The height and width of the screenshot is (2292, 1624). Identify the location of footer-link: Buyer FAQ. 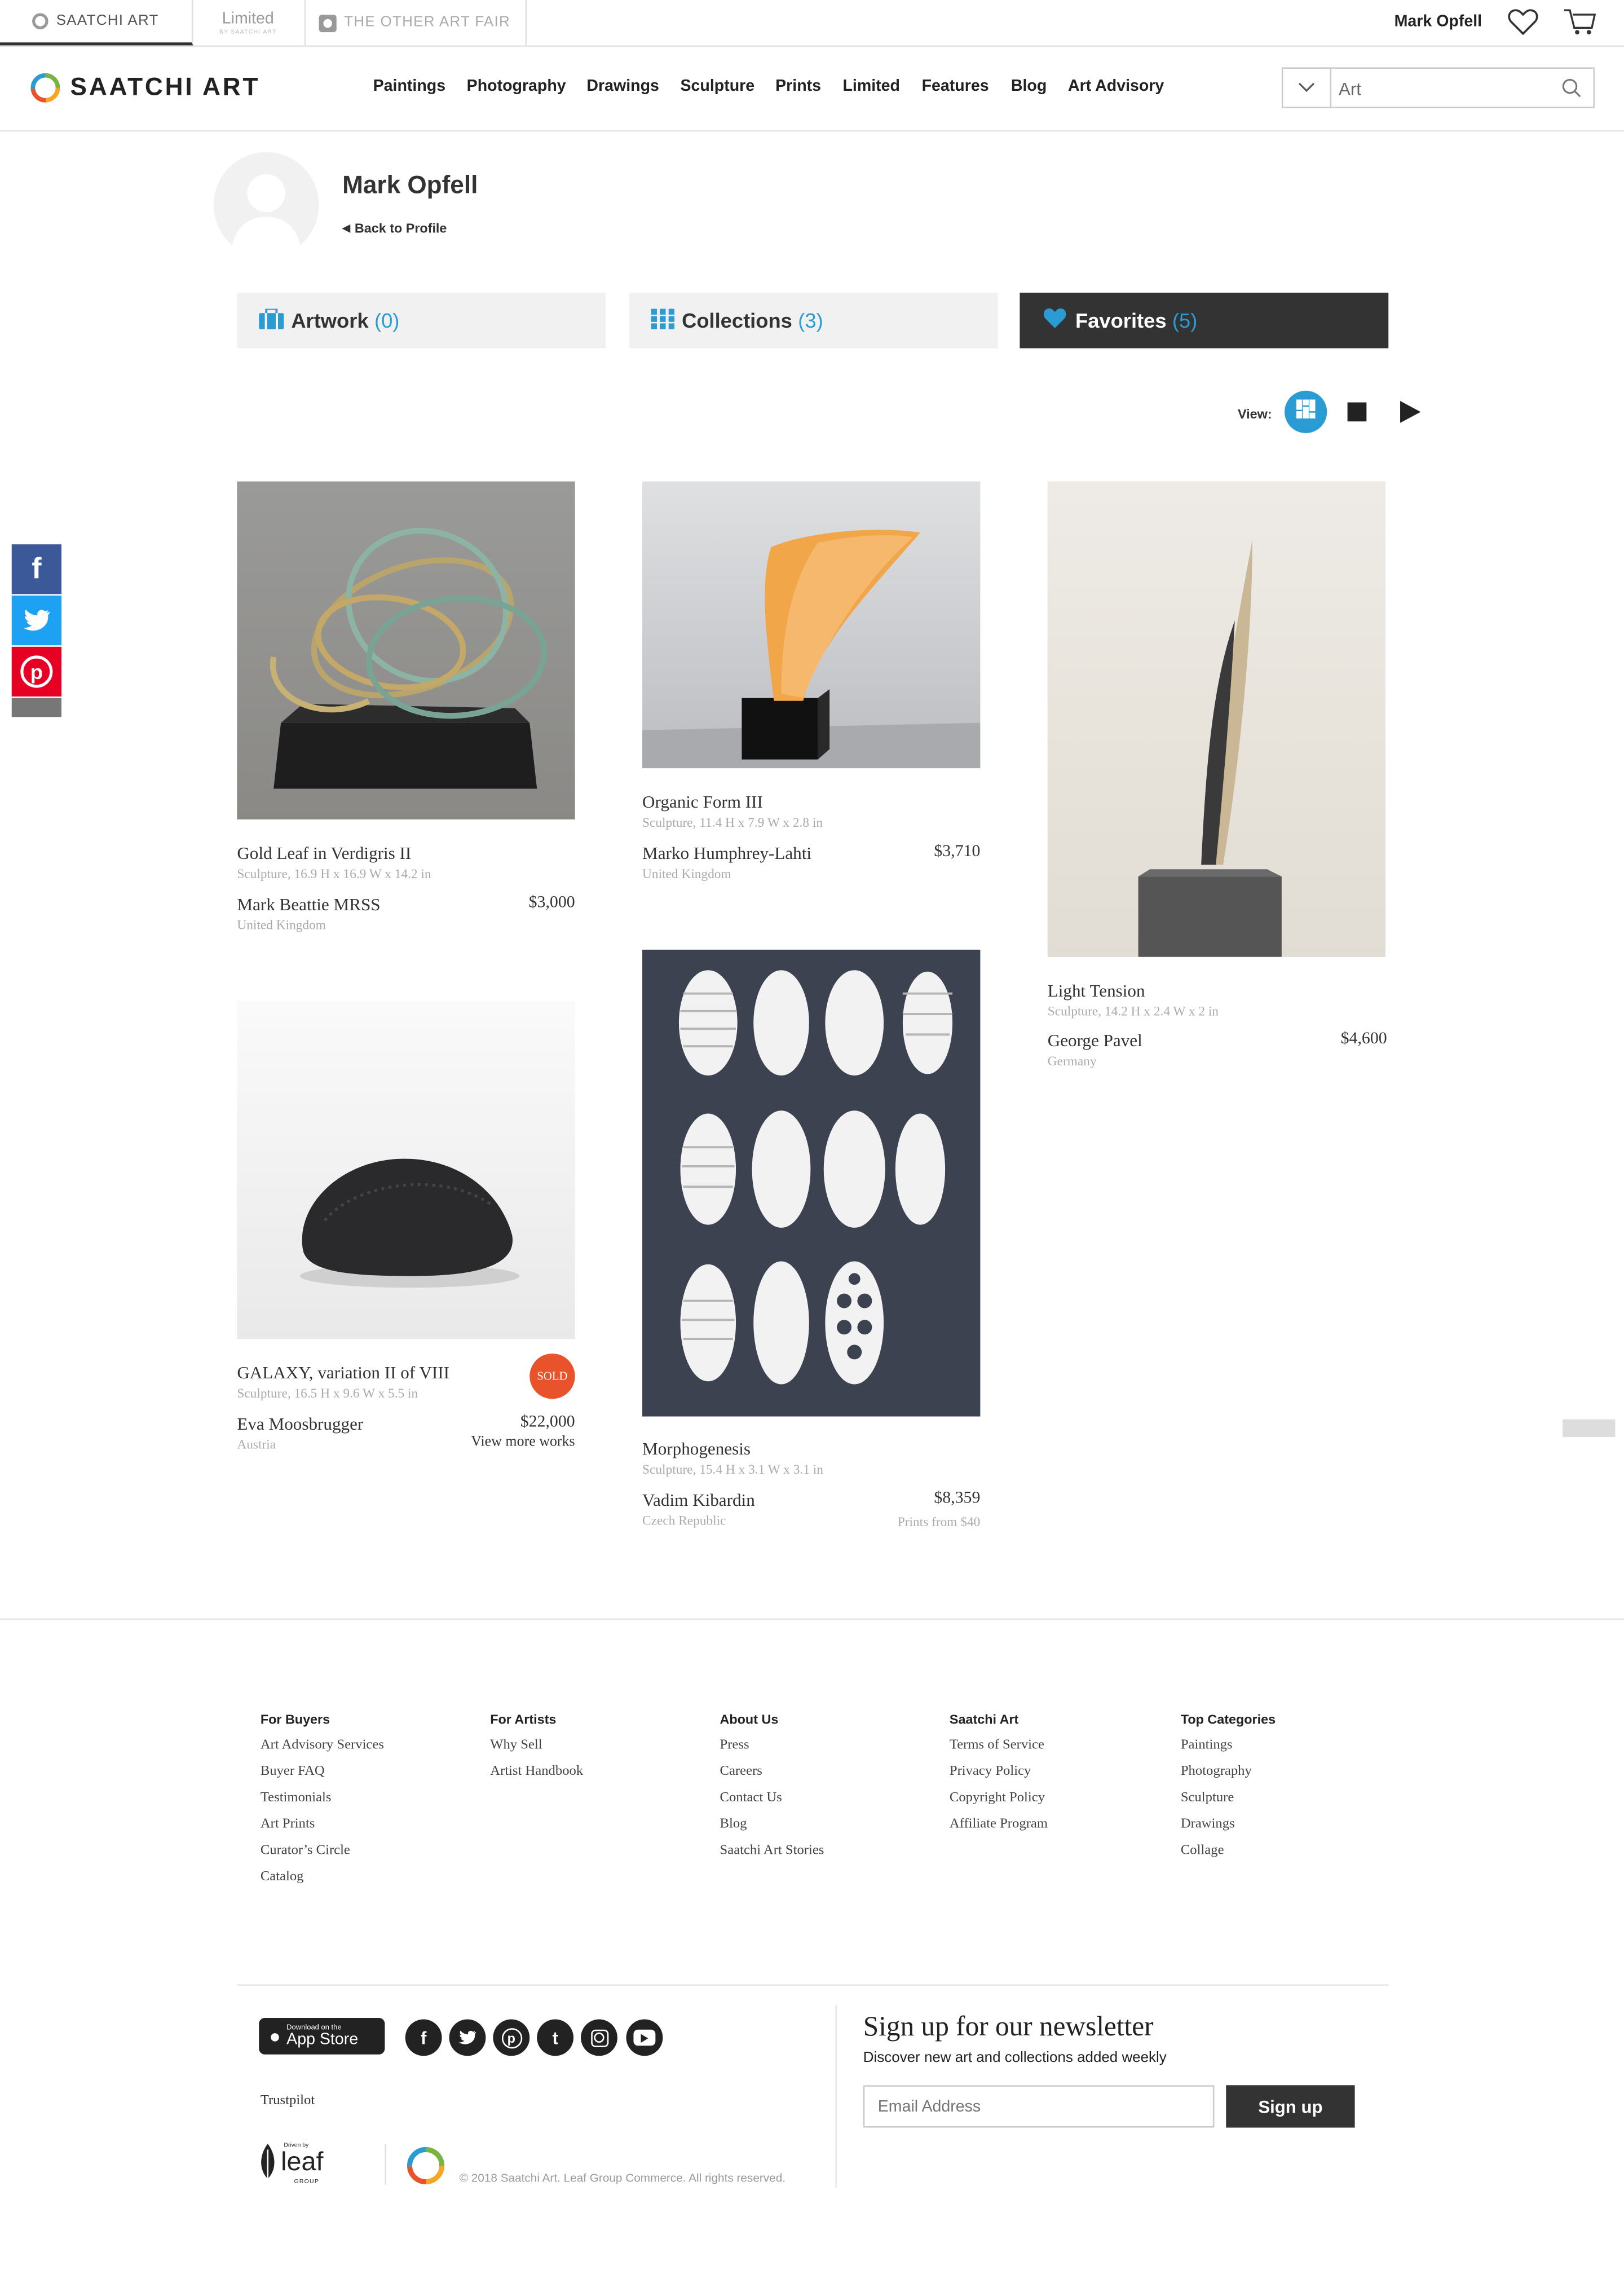
(322, 1772).